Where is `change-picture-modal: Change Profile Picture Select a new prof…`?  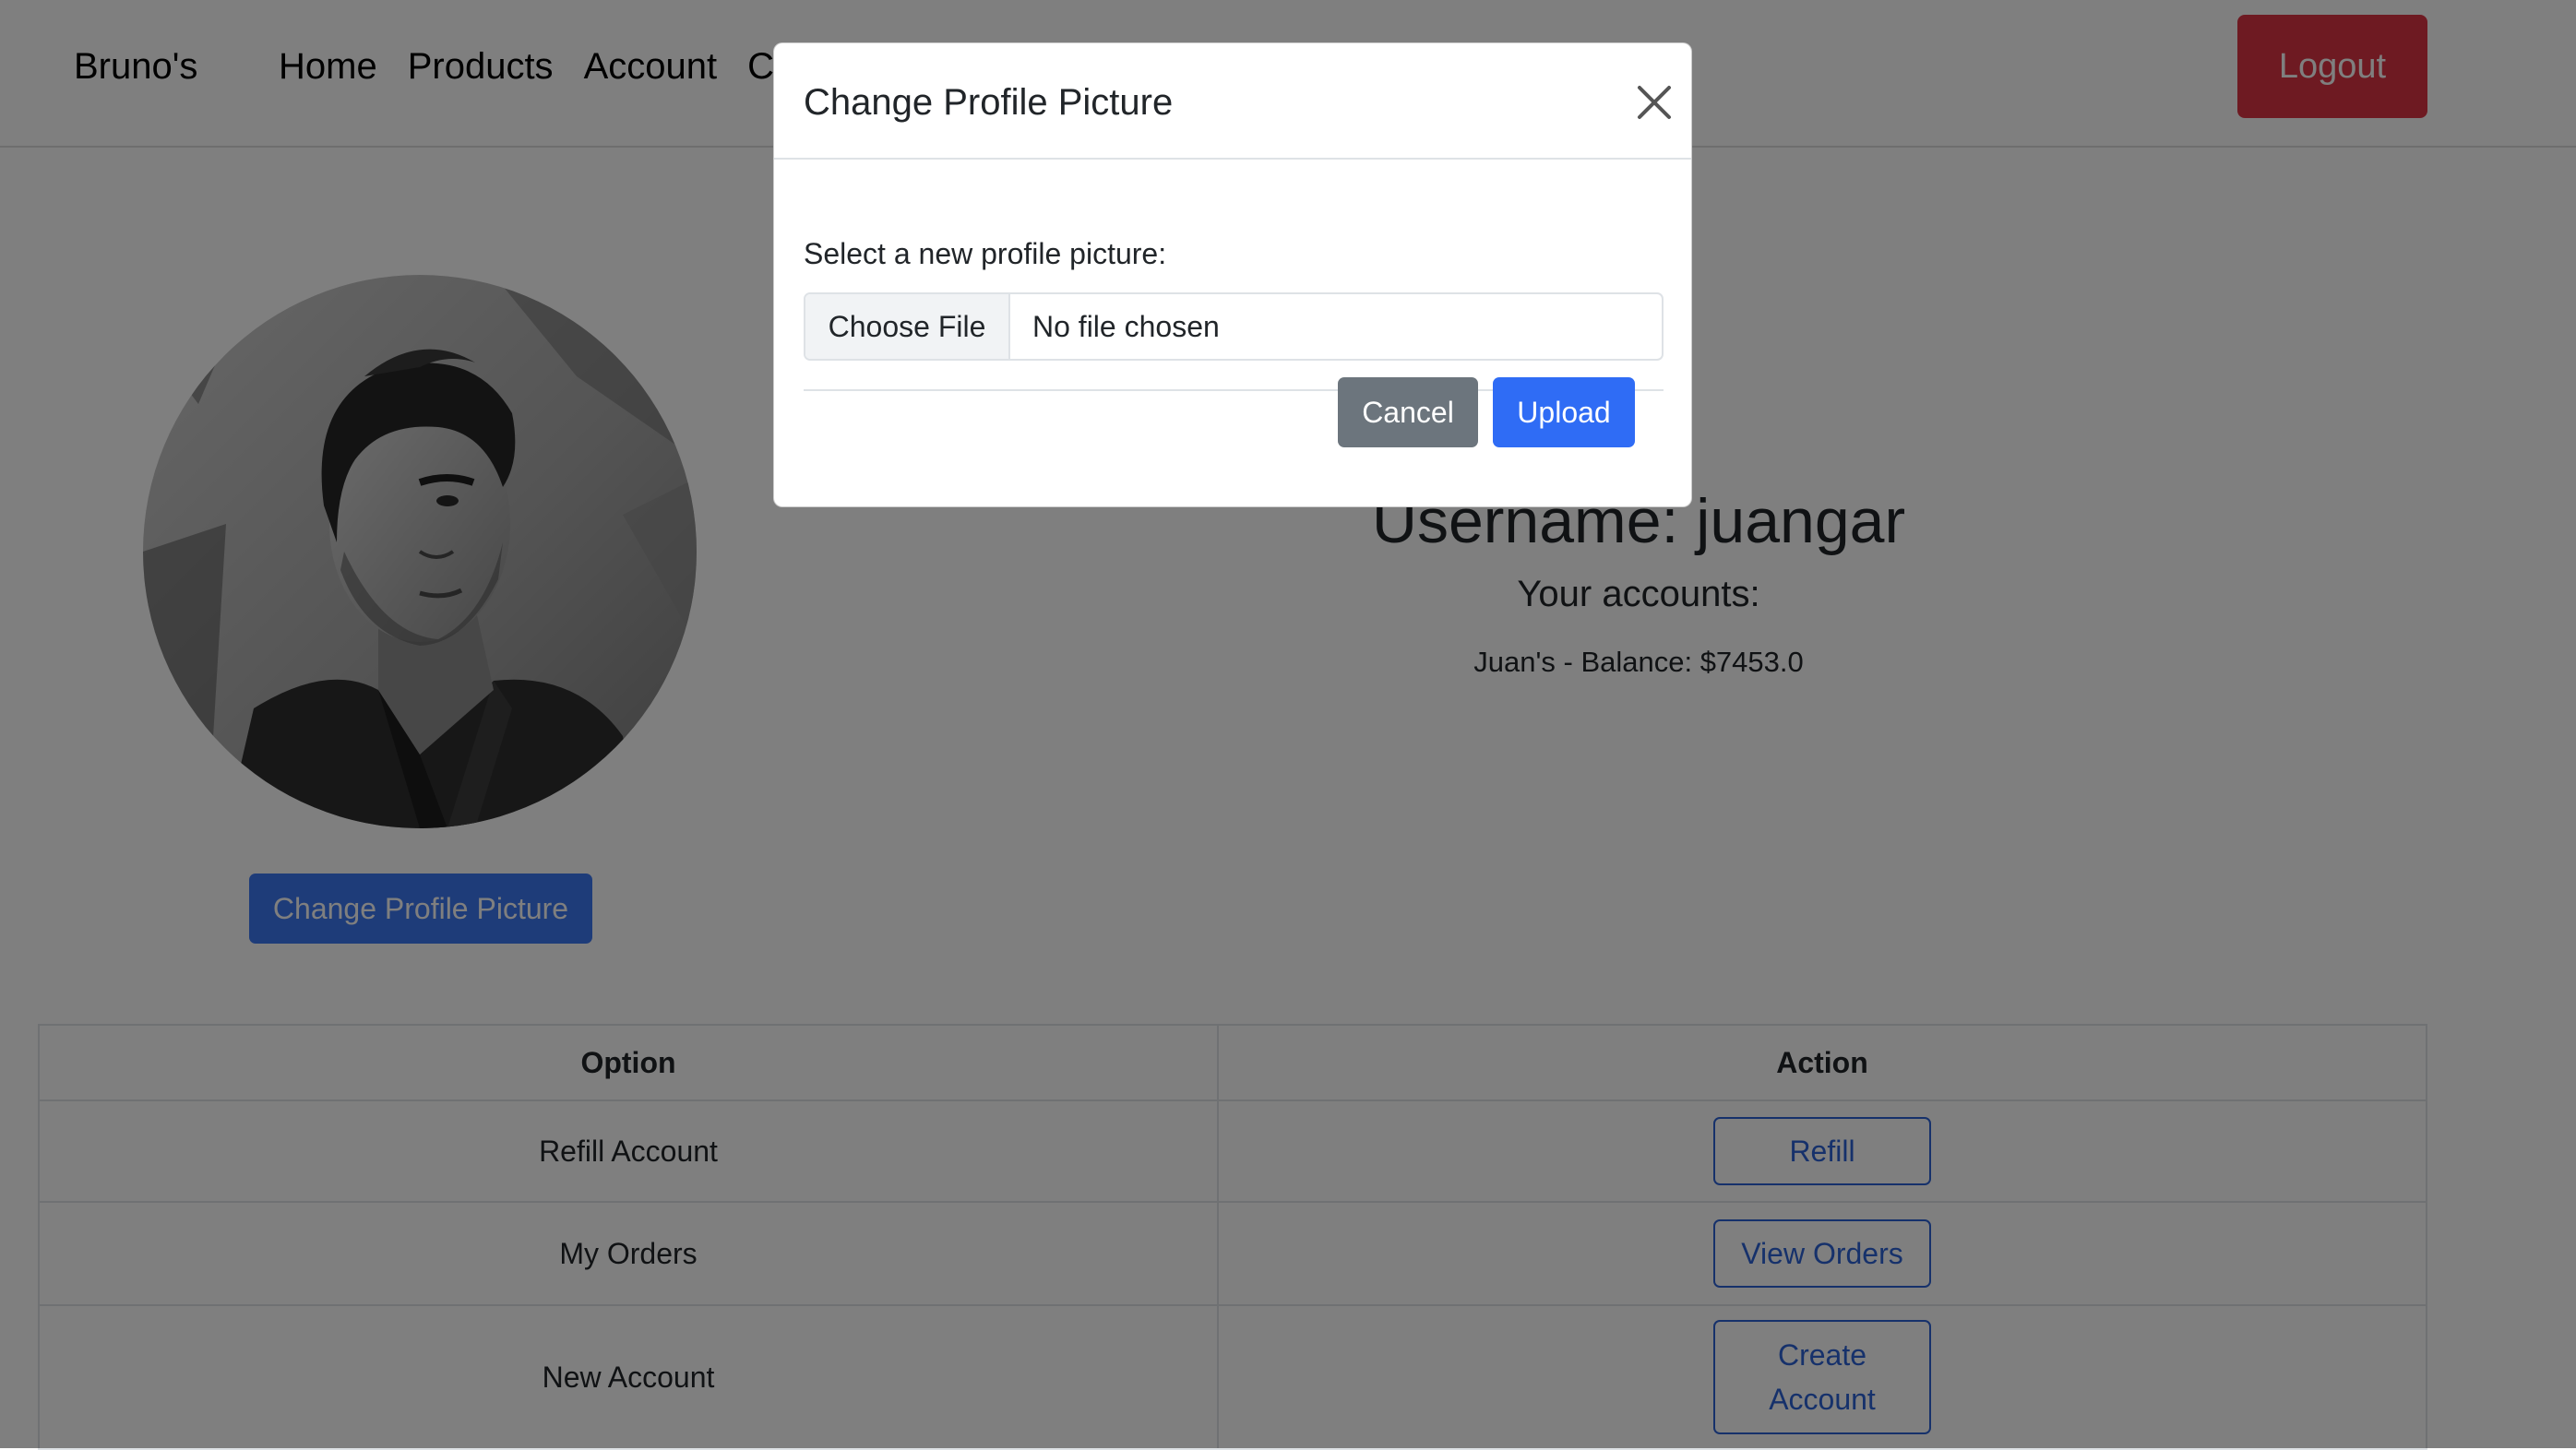 change-picture-modal: Change Profile Picture Select a new prof… is located at coordinates (1232, 274).